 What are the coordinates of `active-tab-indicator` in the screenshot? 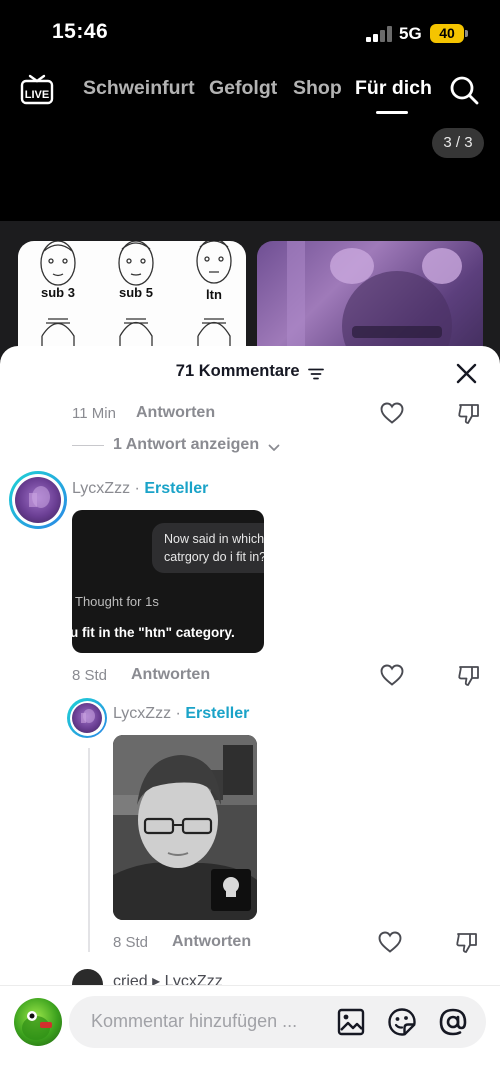 It's located at (392, 112).